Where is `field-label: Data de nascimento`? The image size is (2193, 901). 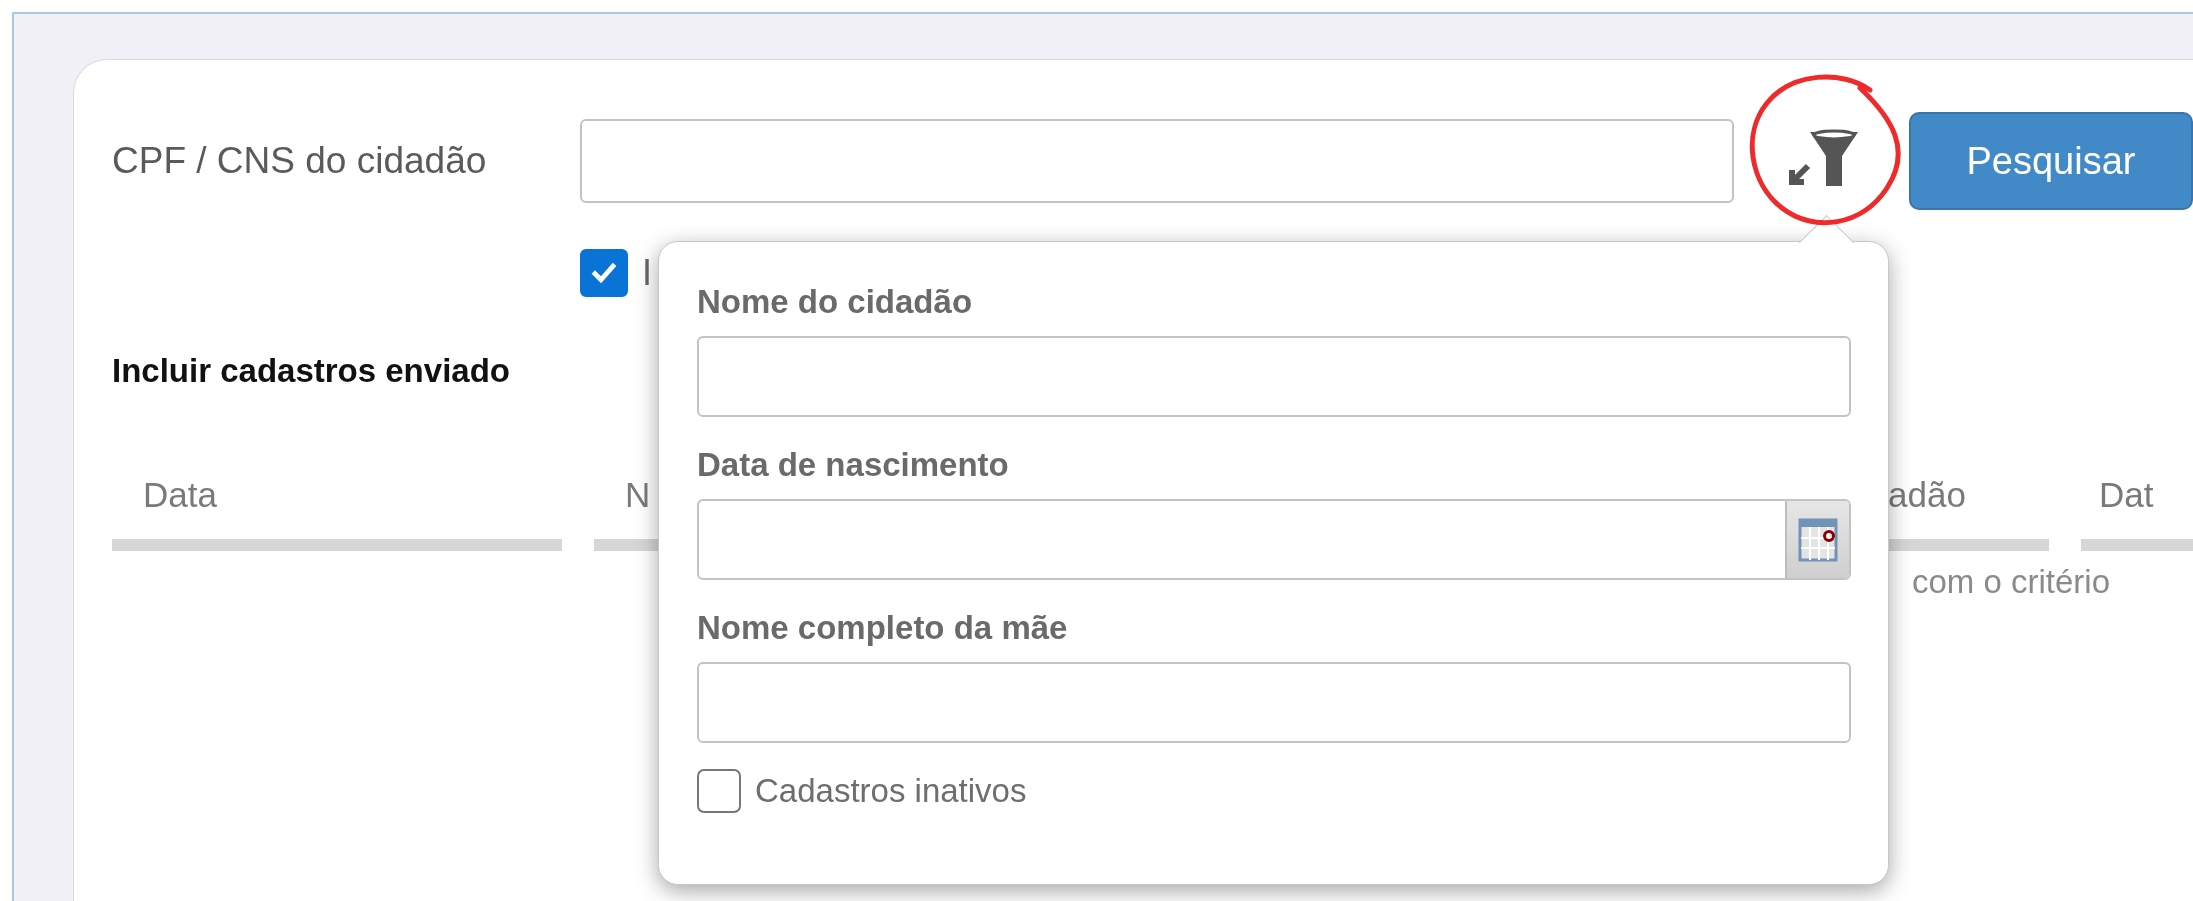
field-label: Data de nascimento is located at coordinates (853, 465).